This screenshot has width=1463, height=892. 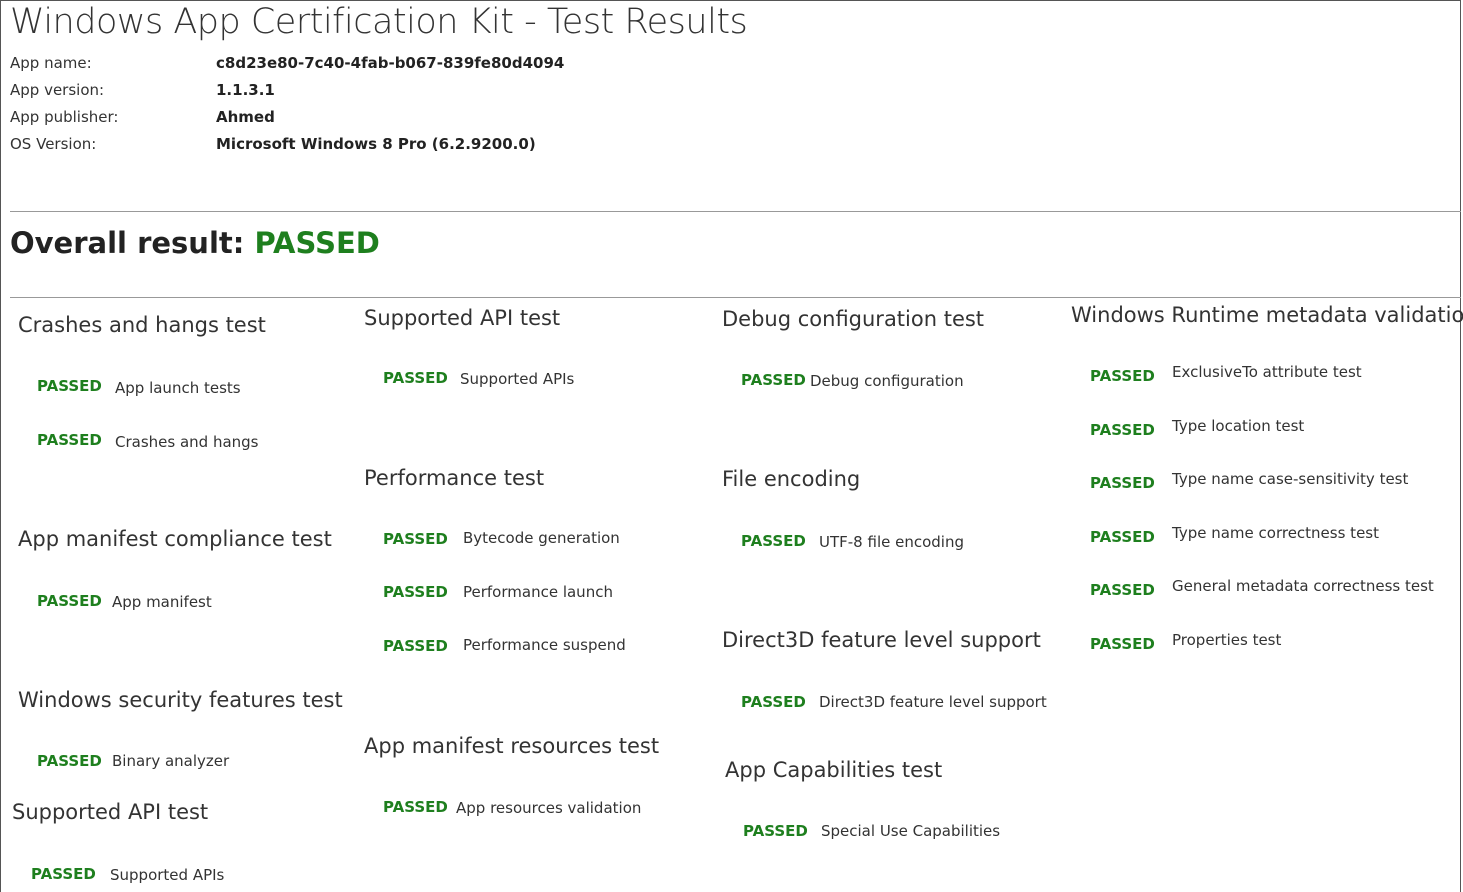 What do you see at coordinates (834, 770) in the screenshot?
I see `section-title-app-capabilities: App Capabilities test` at bounding box center [834, 770].